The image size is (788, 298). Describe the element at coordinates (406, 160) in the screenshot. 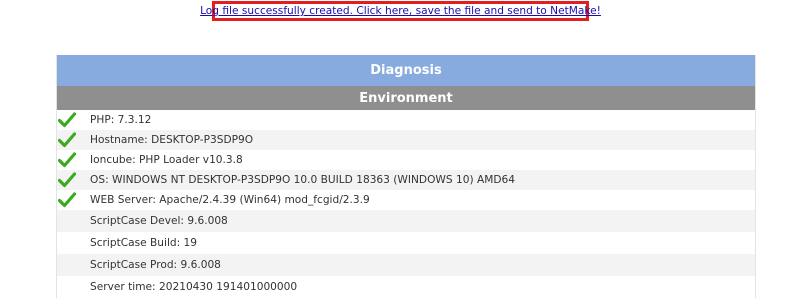

I see `diagnosis-row-ioncube: Ioncube: PHP Loader v10.3.8` at that location.